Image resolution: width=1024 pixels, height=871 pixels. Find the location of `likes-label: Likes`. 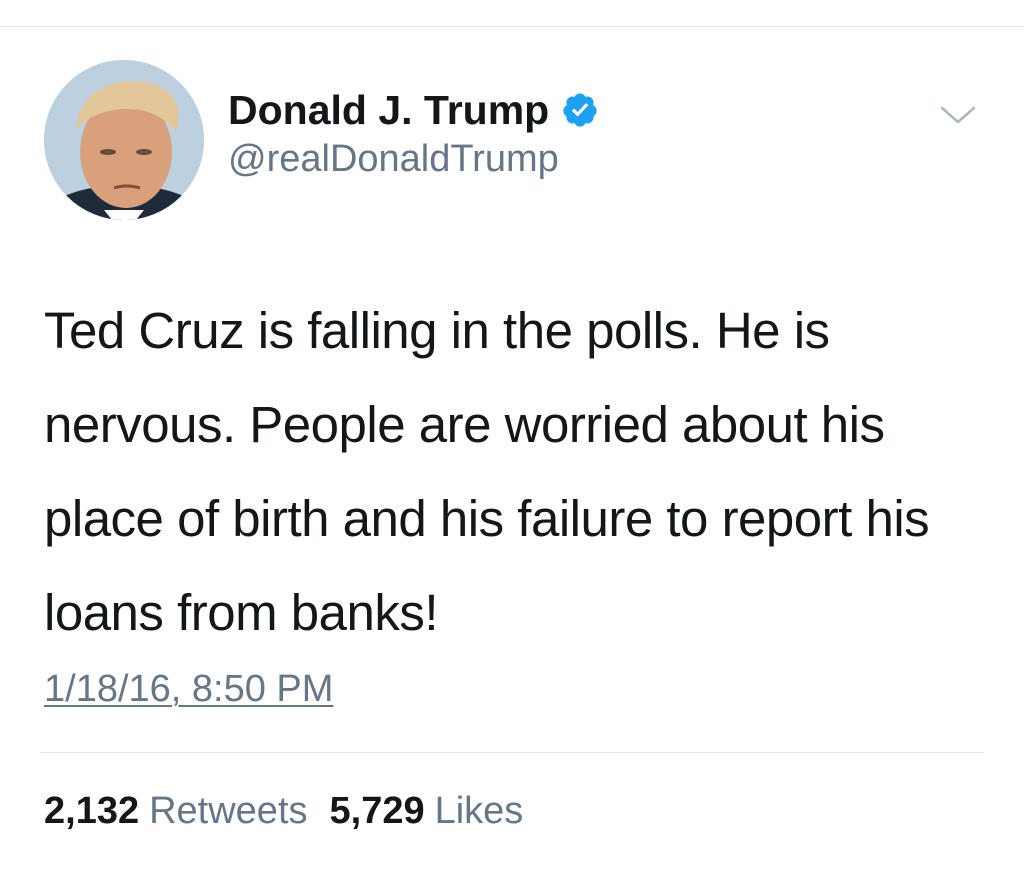

likes-label: Likes is located at coordinates (479, 811).